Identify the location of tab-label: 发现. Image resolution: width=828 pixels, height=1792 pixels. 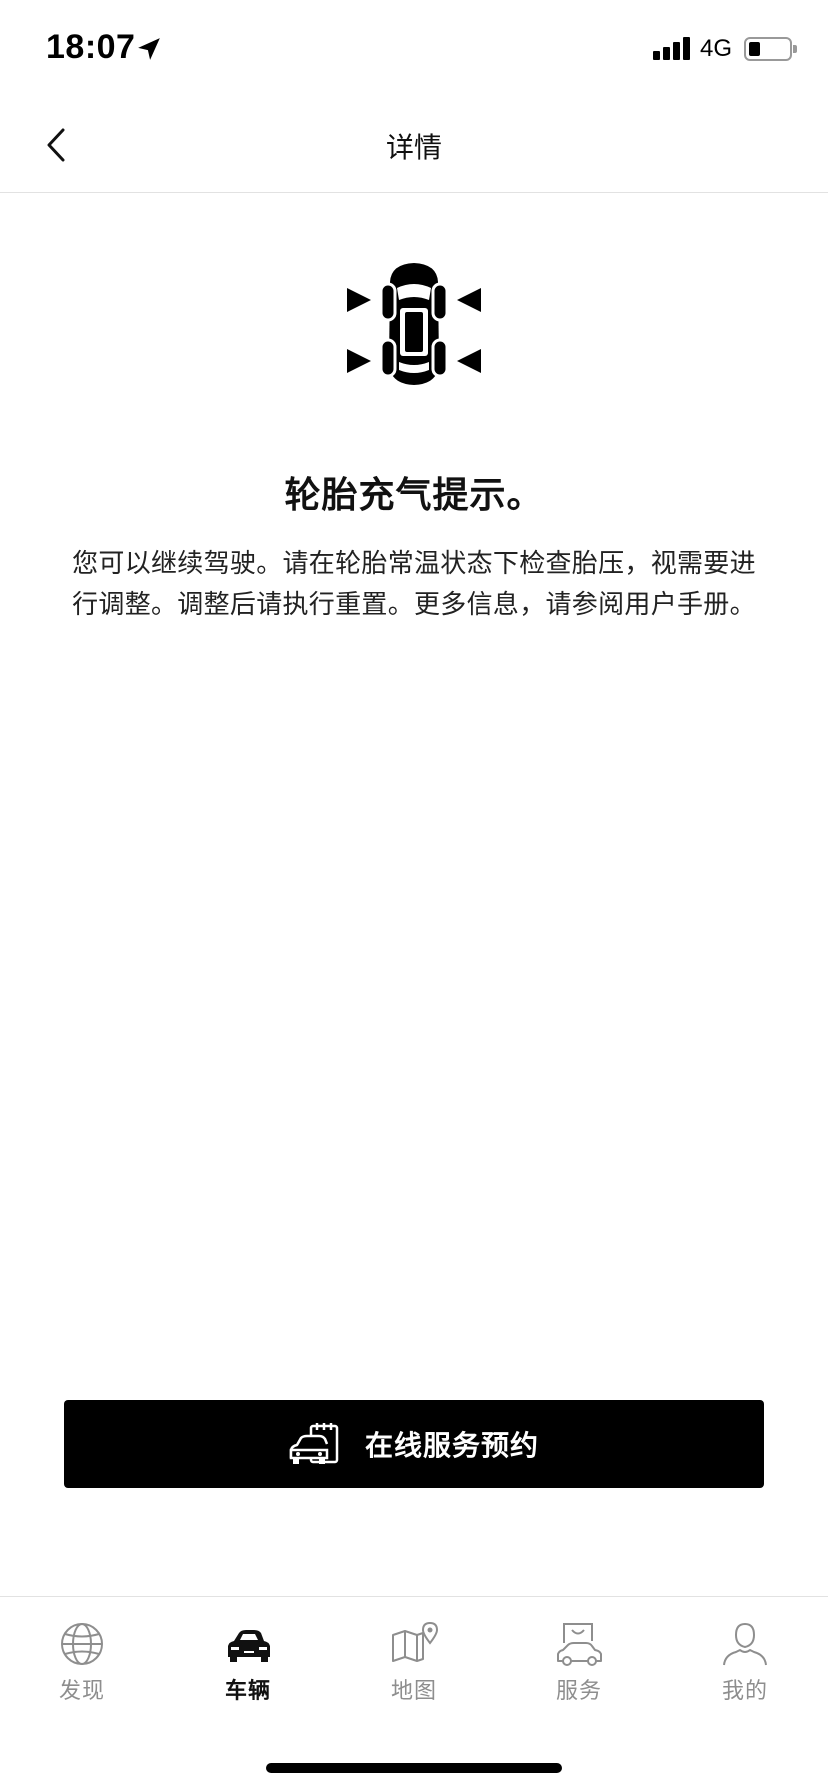
(81, 1691).